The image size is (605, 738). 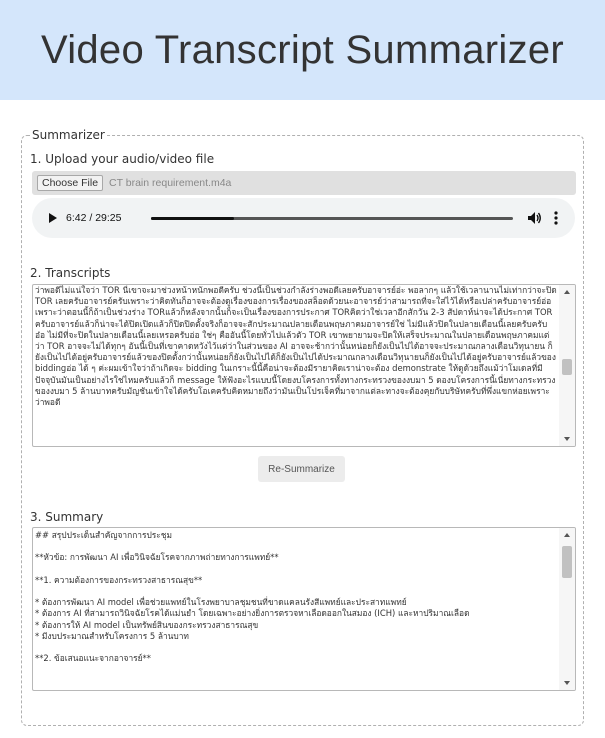 What do you see at coordinates (192, 218) in the screenshot?
I see `audio-progress-fill` at bounding box center [192, 218].